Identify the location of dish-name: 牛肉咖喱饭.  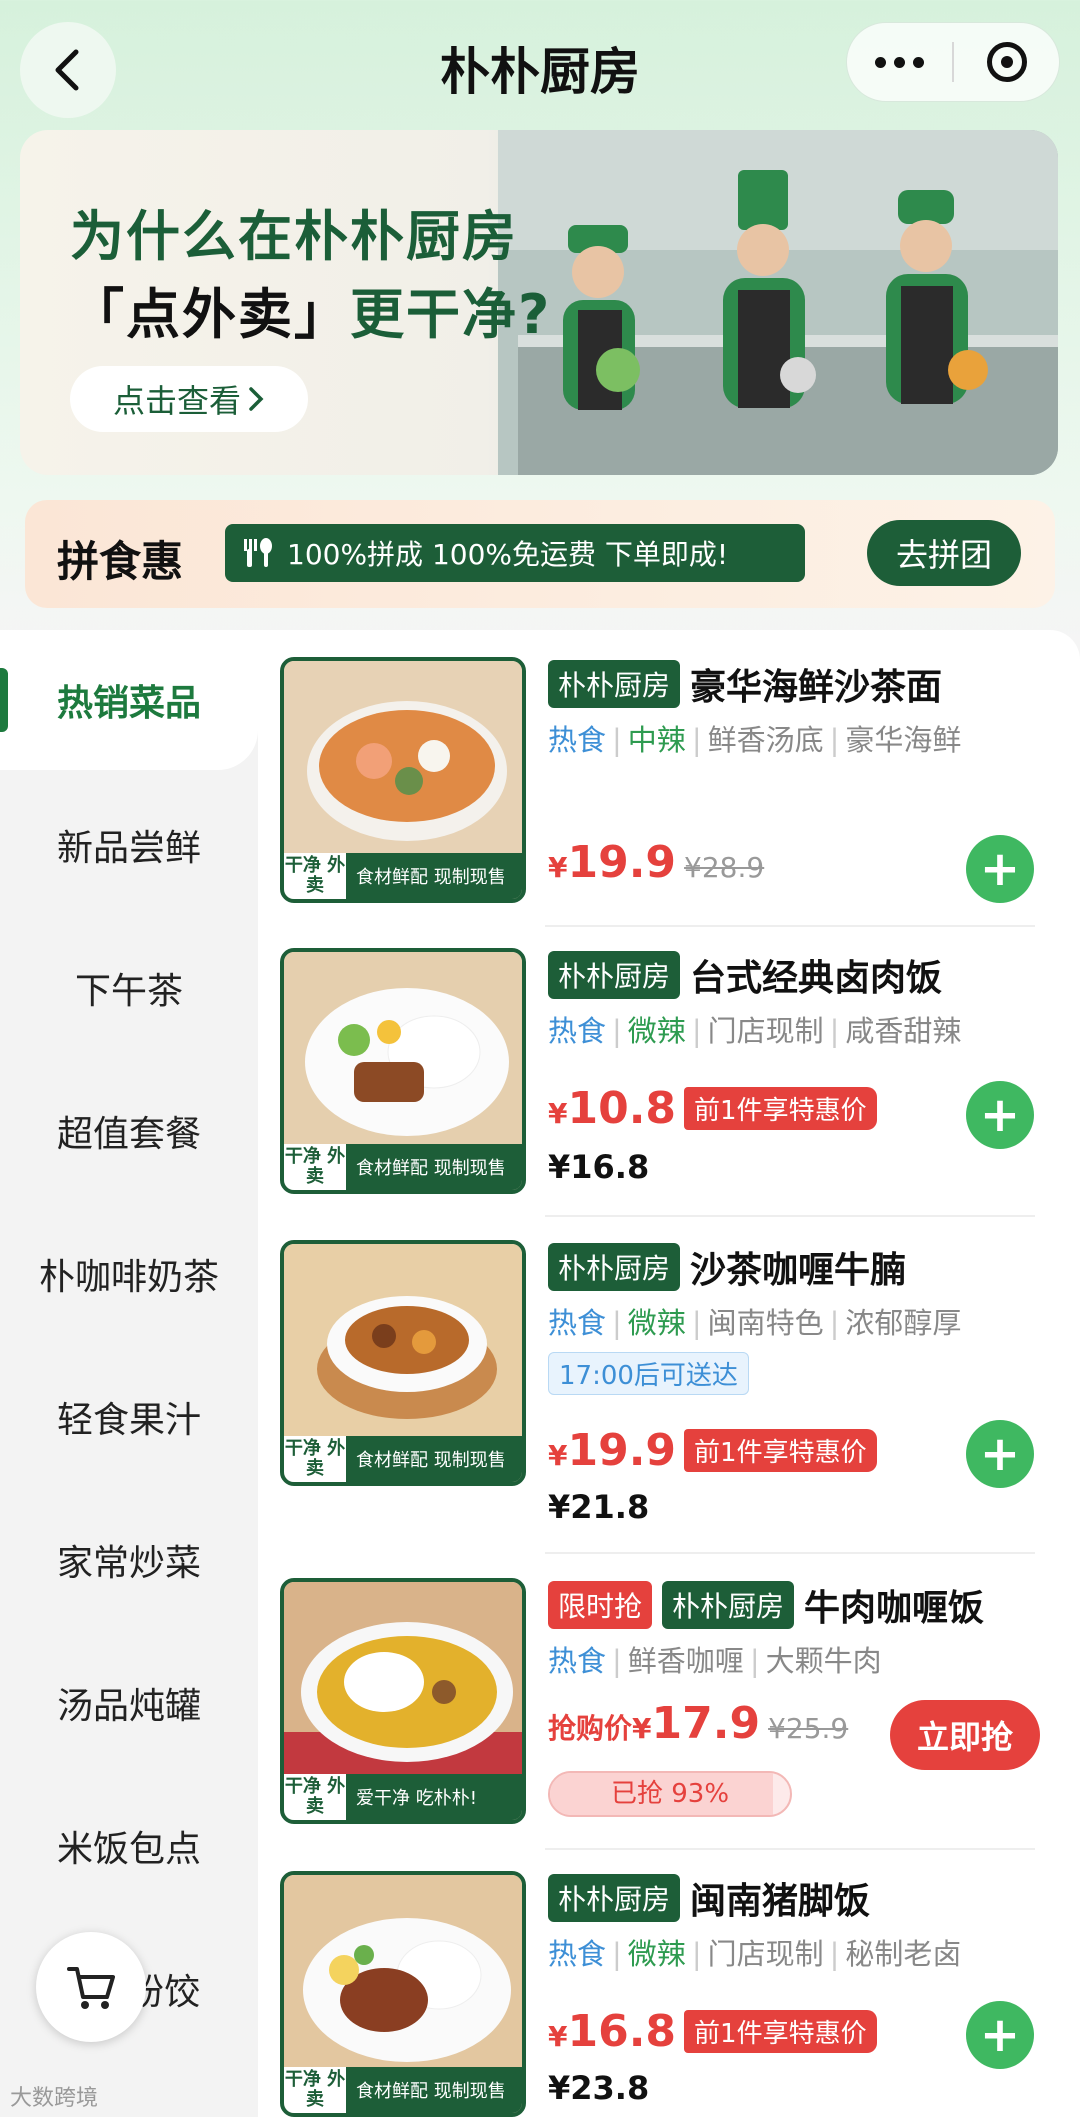
(894, 1608).